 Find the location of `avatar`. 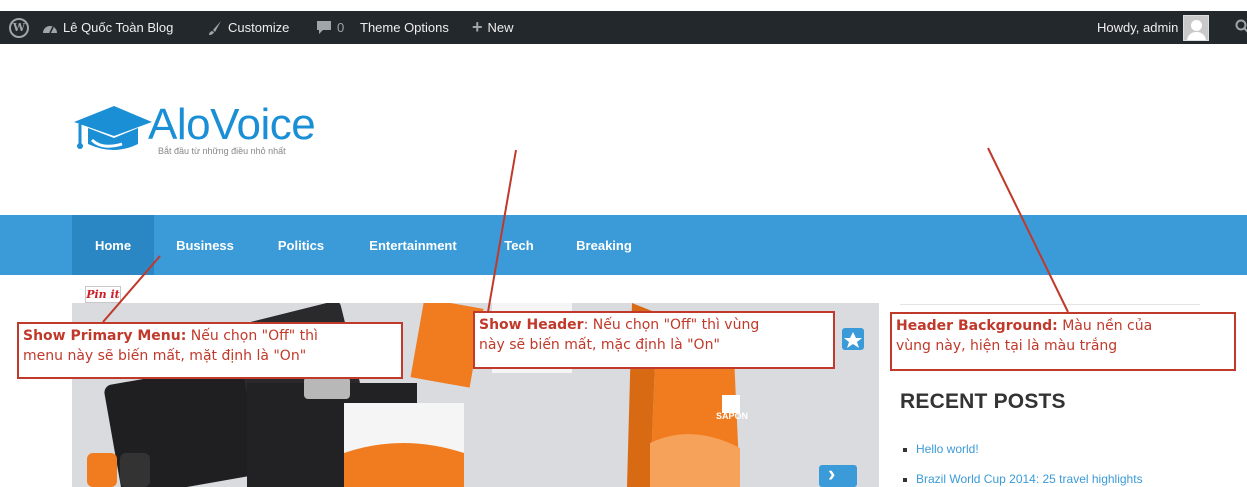

avatar is located at coordinates (1196, 27).